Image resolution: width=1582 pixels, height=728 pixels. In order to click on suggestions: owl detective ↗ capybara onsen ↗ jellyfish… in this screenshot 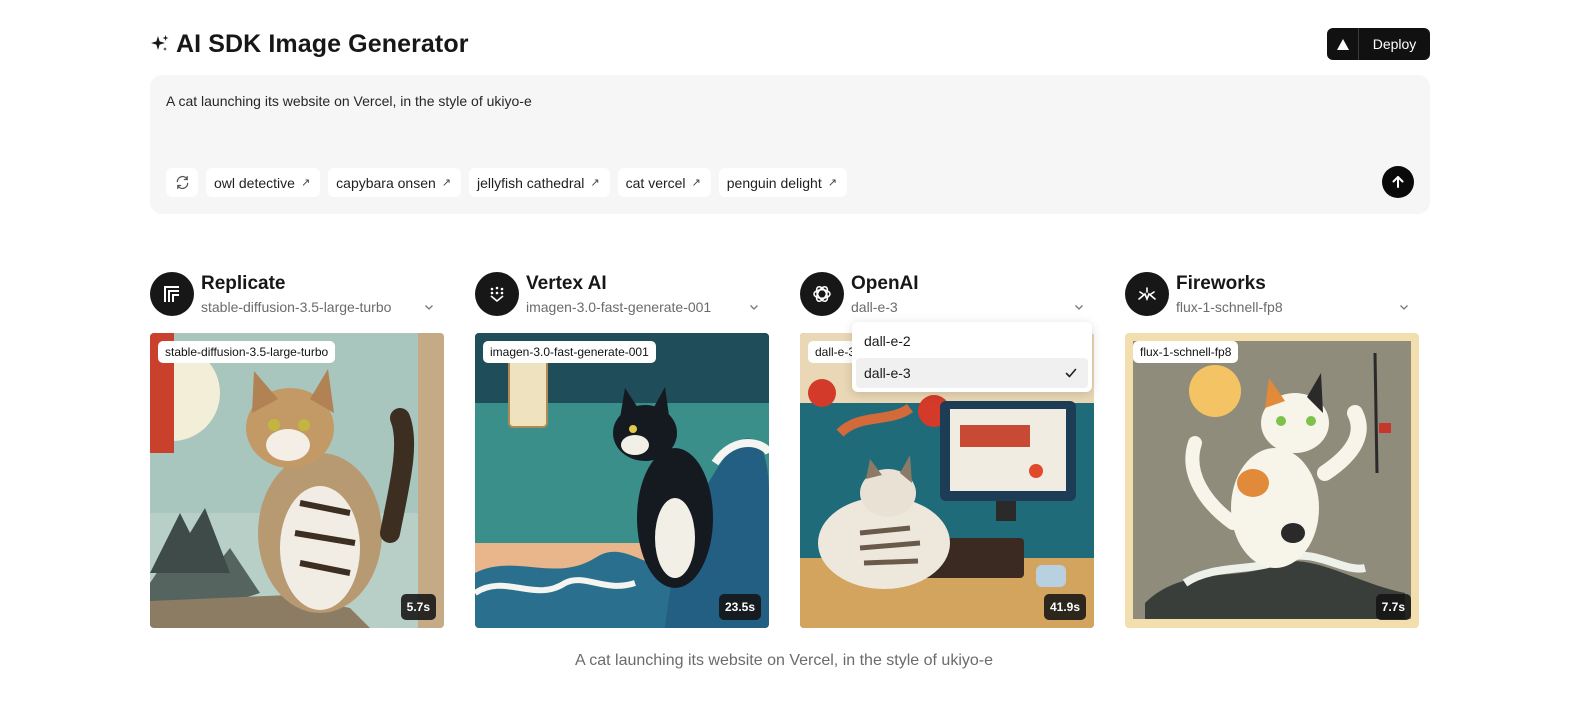, I will do `click(506, 182)`.